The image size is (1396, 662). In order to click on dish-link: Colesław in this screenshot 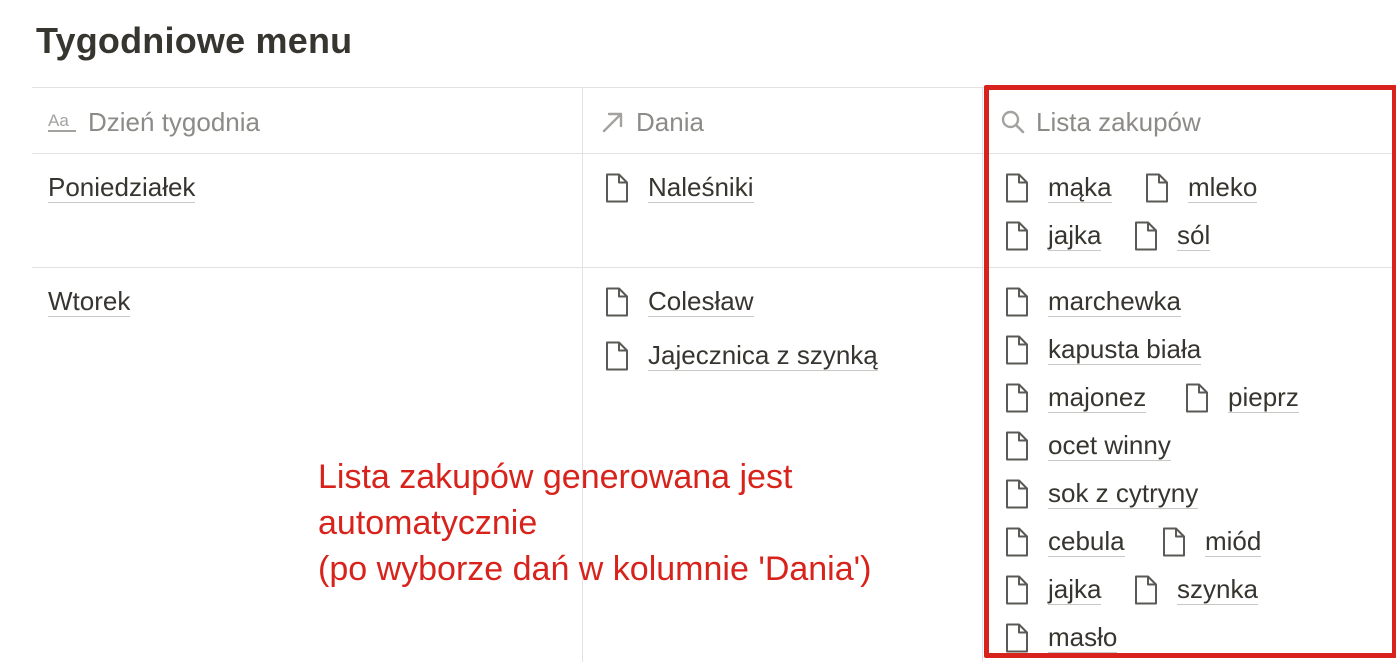, I will do `click(679, 301)`.